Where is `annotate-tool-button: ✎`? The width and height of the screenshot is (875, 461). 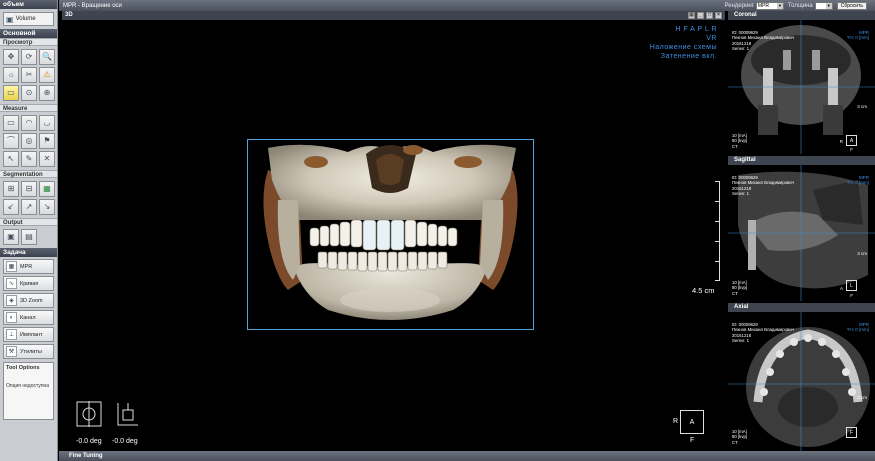
annotate-tool-button: ✎ is located at coordinates (29, 159).